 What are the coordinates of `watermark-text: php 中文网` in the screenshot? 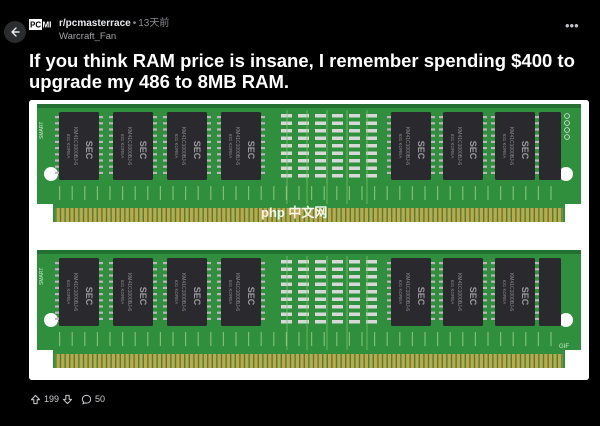 It's located at (294, 212).